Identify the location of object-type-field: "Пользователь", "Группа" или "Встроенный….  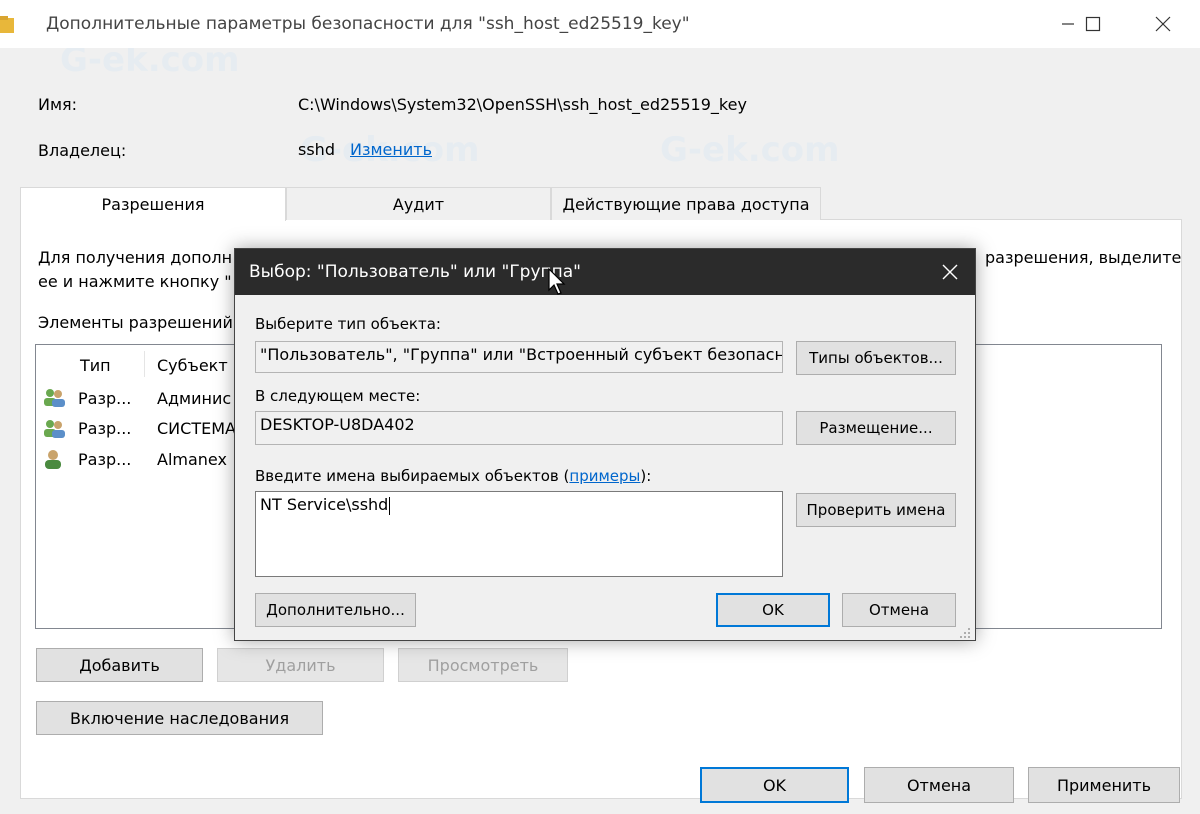
(519, 357).